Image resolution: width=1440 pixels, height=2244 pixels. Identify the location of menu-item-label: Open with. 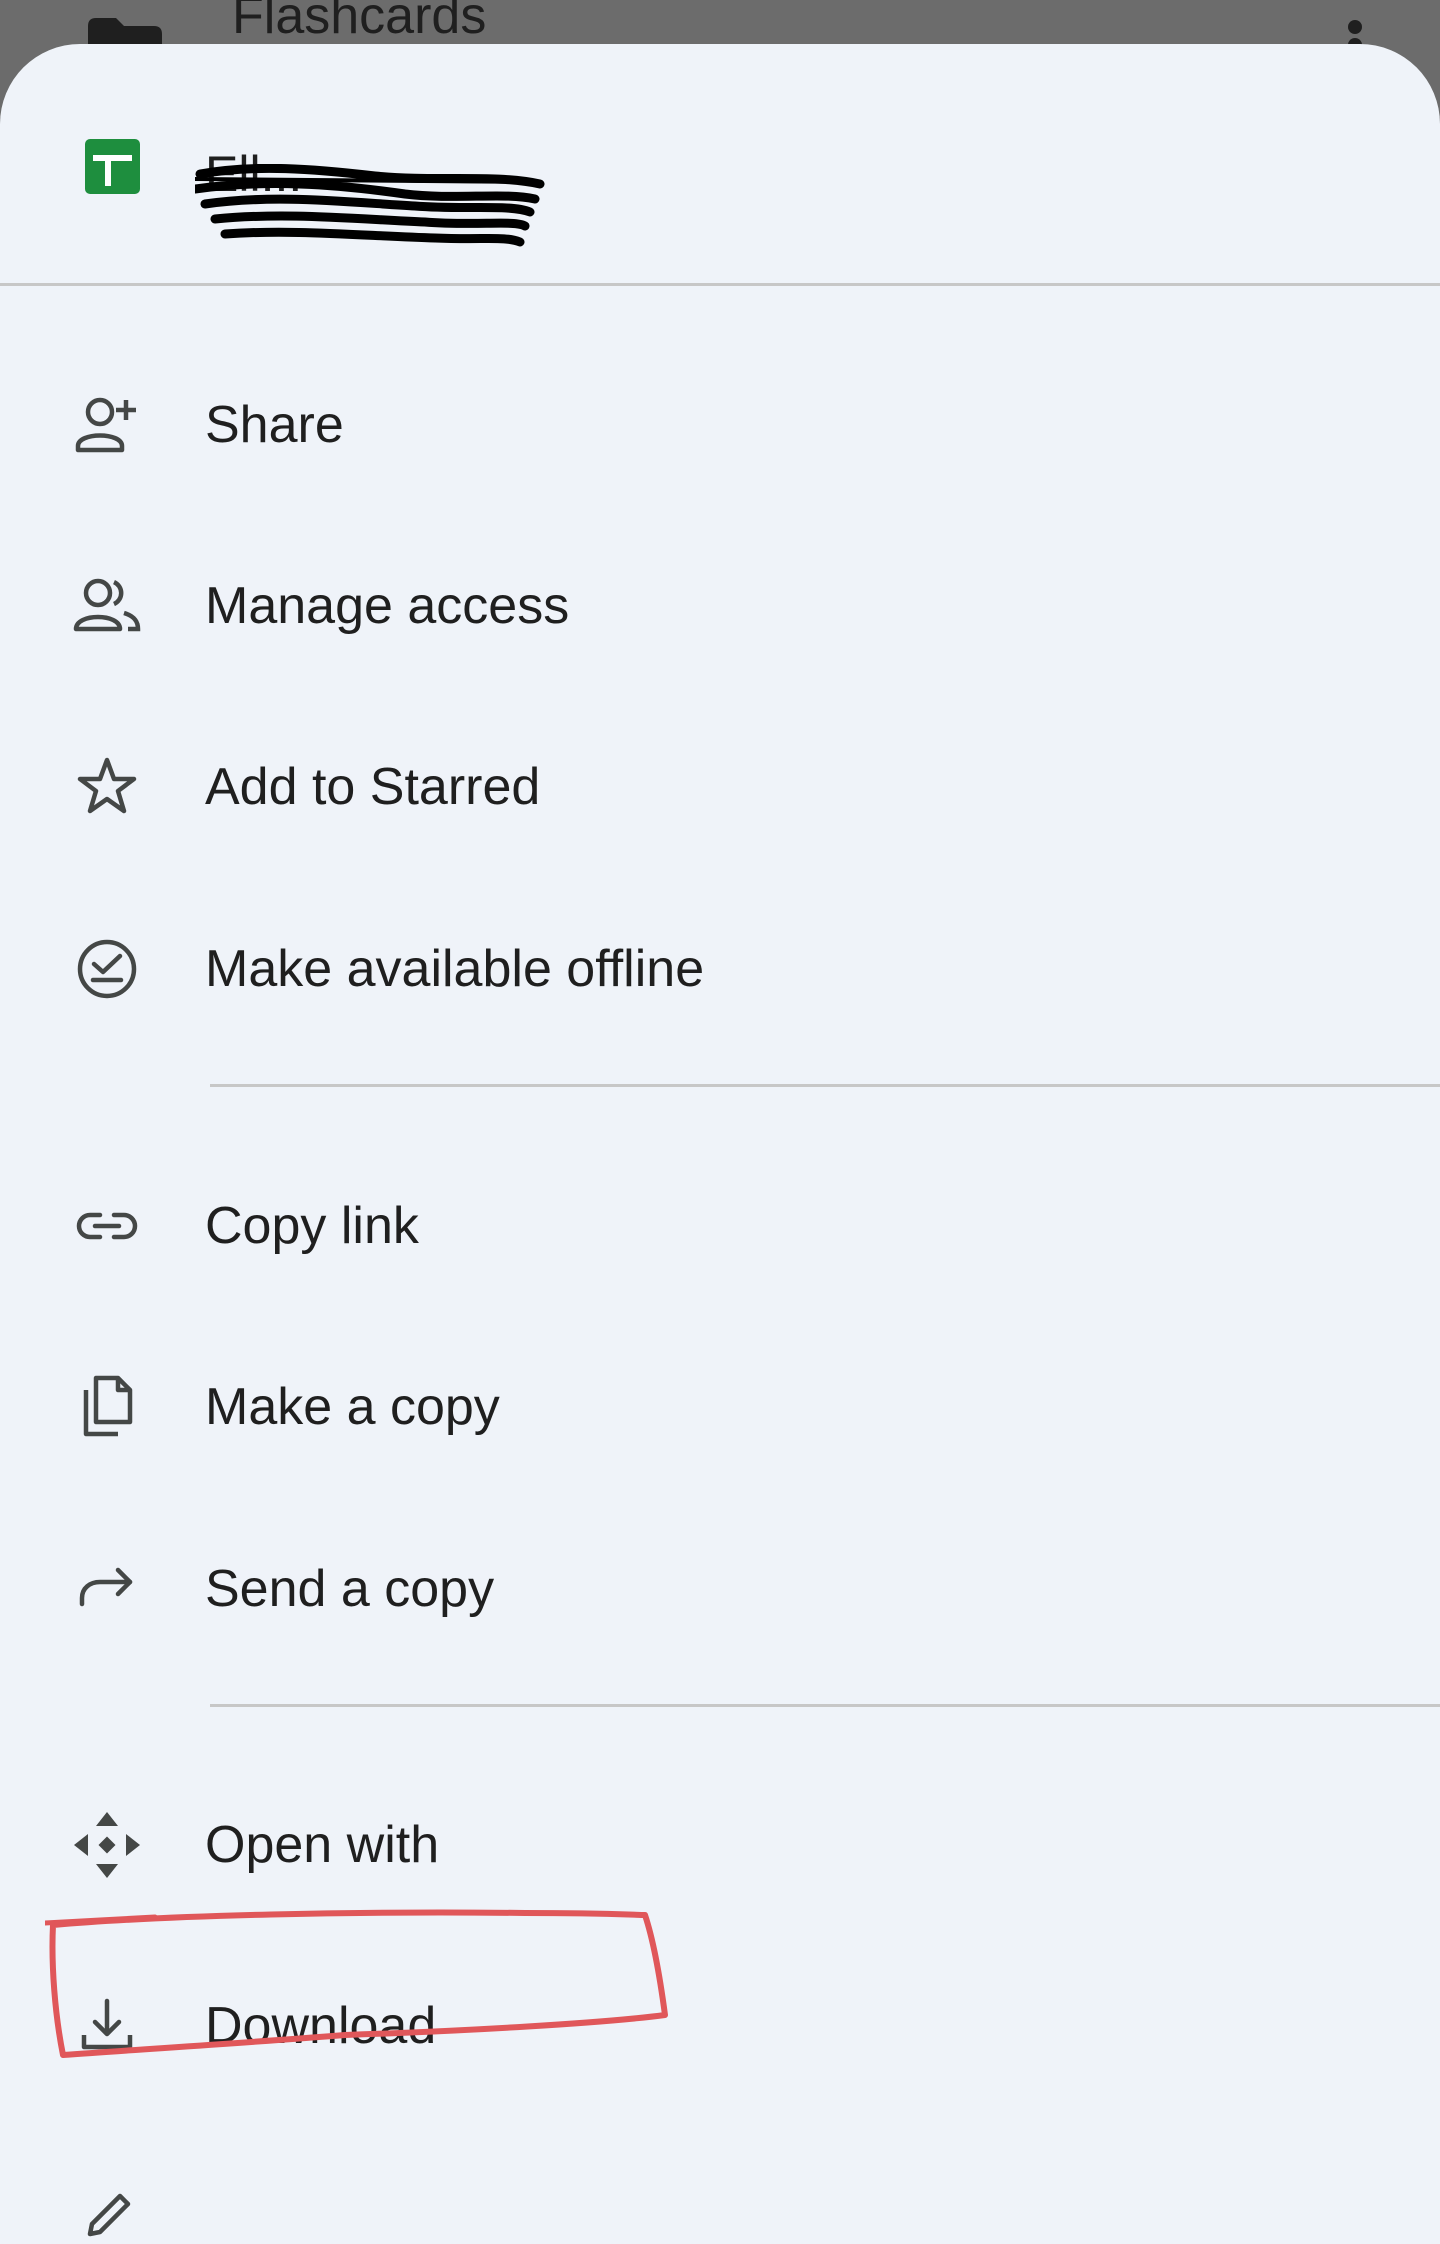
(322, 1845).